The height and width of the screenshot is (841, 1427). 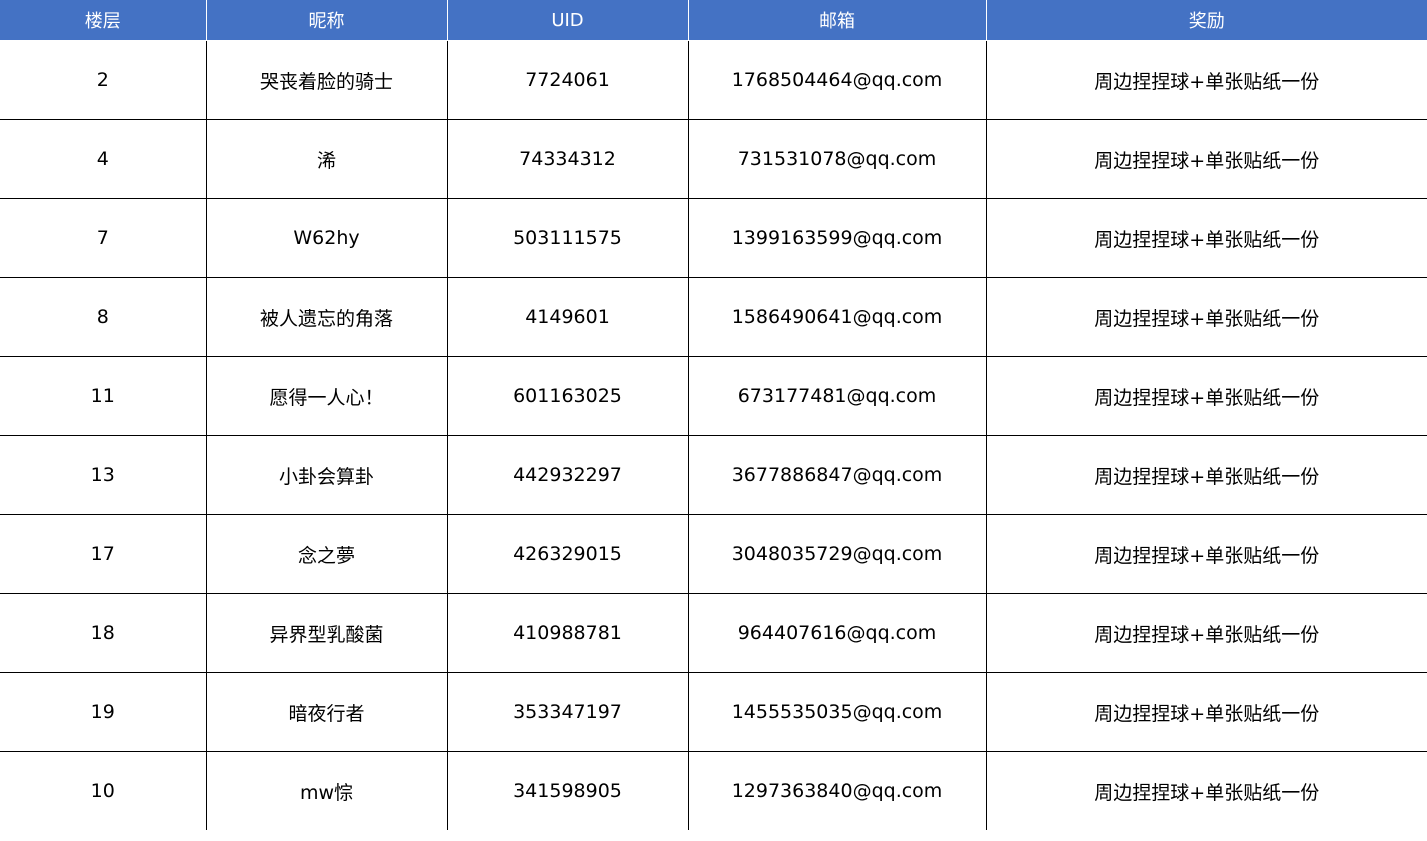 What do you see at coordinates (567, 80) in the screenshot?
I see `cell-uid: 7724061` at bounding box center [567, 80].